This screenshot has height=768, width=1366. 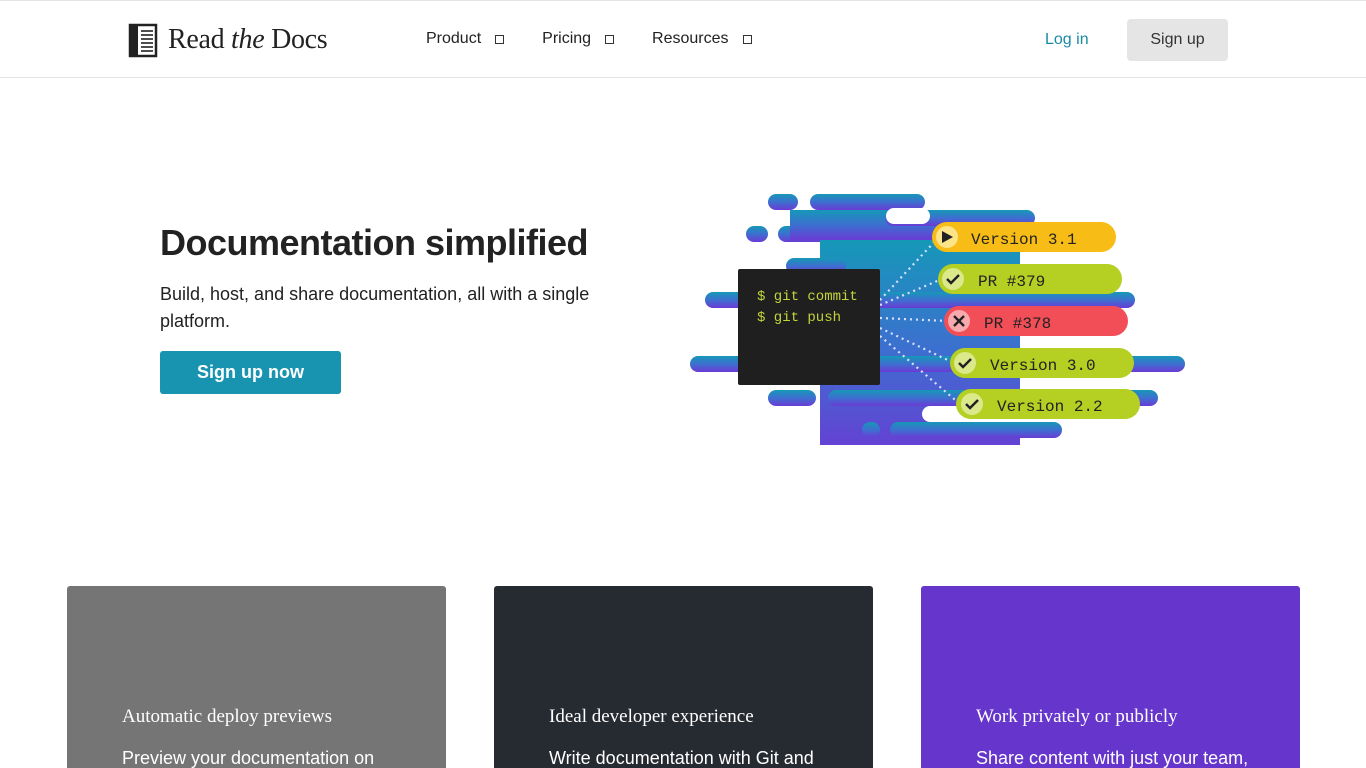 I want to click on nav-item-label: Product, so click(x=454, y=38).